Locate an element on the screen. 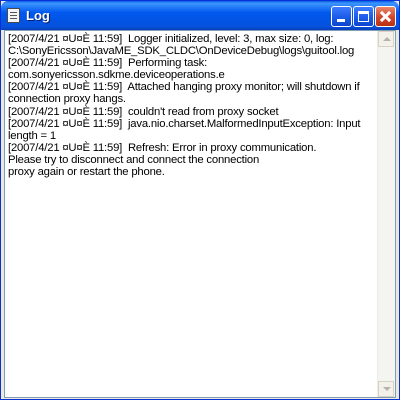 The image size is (400, 400). scroll-up-button is located at coordinates (386, 39).